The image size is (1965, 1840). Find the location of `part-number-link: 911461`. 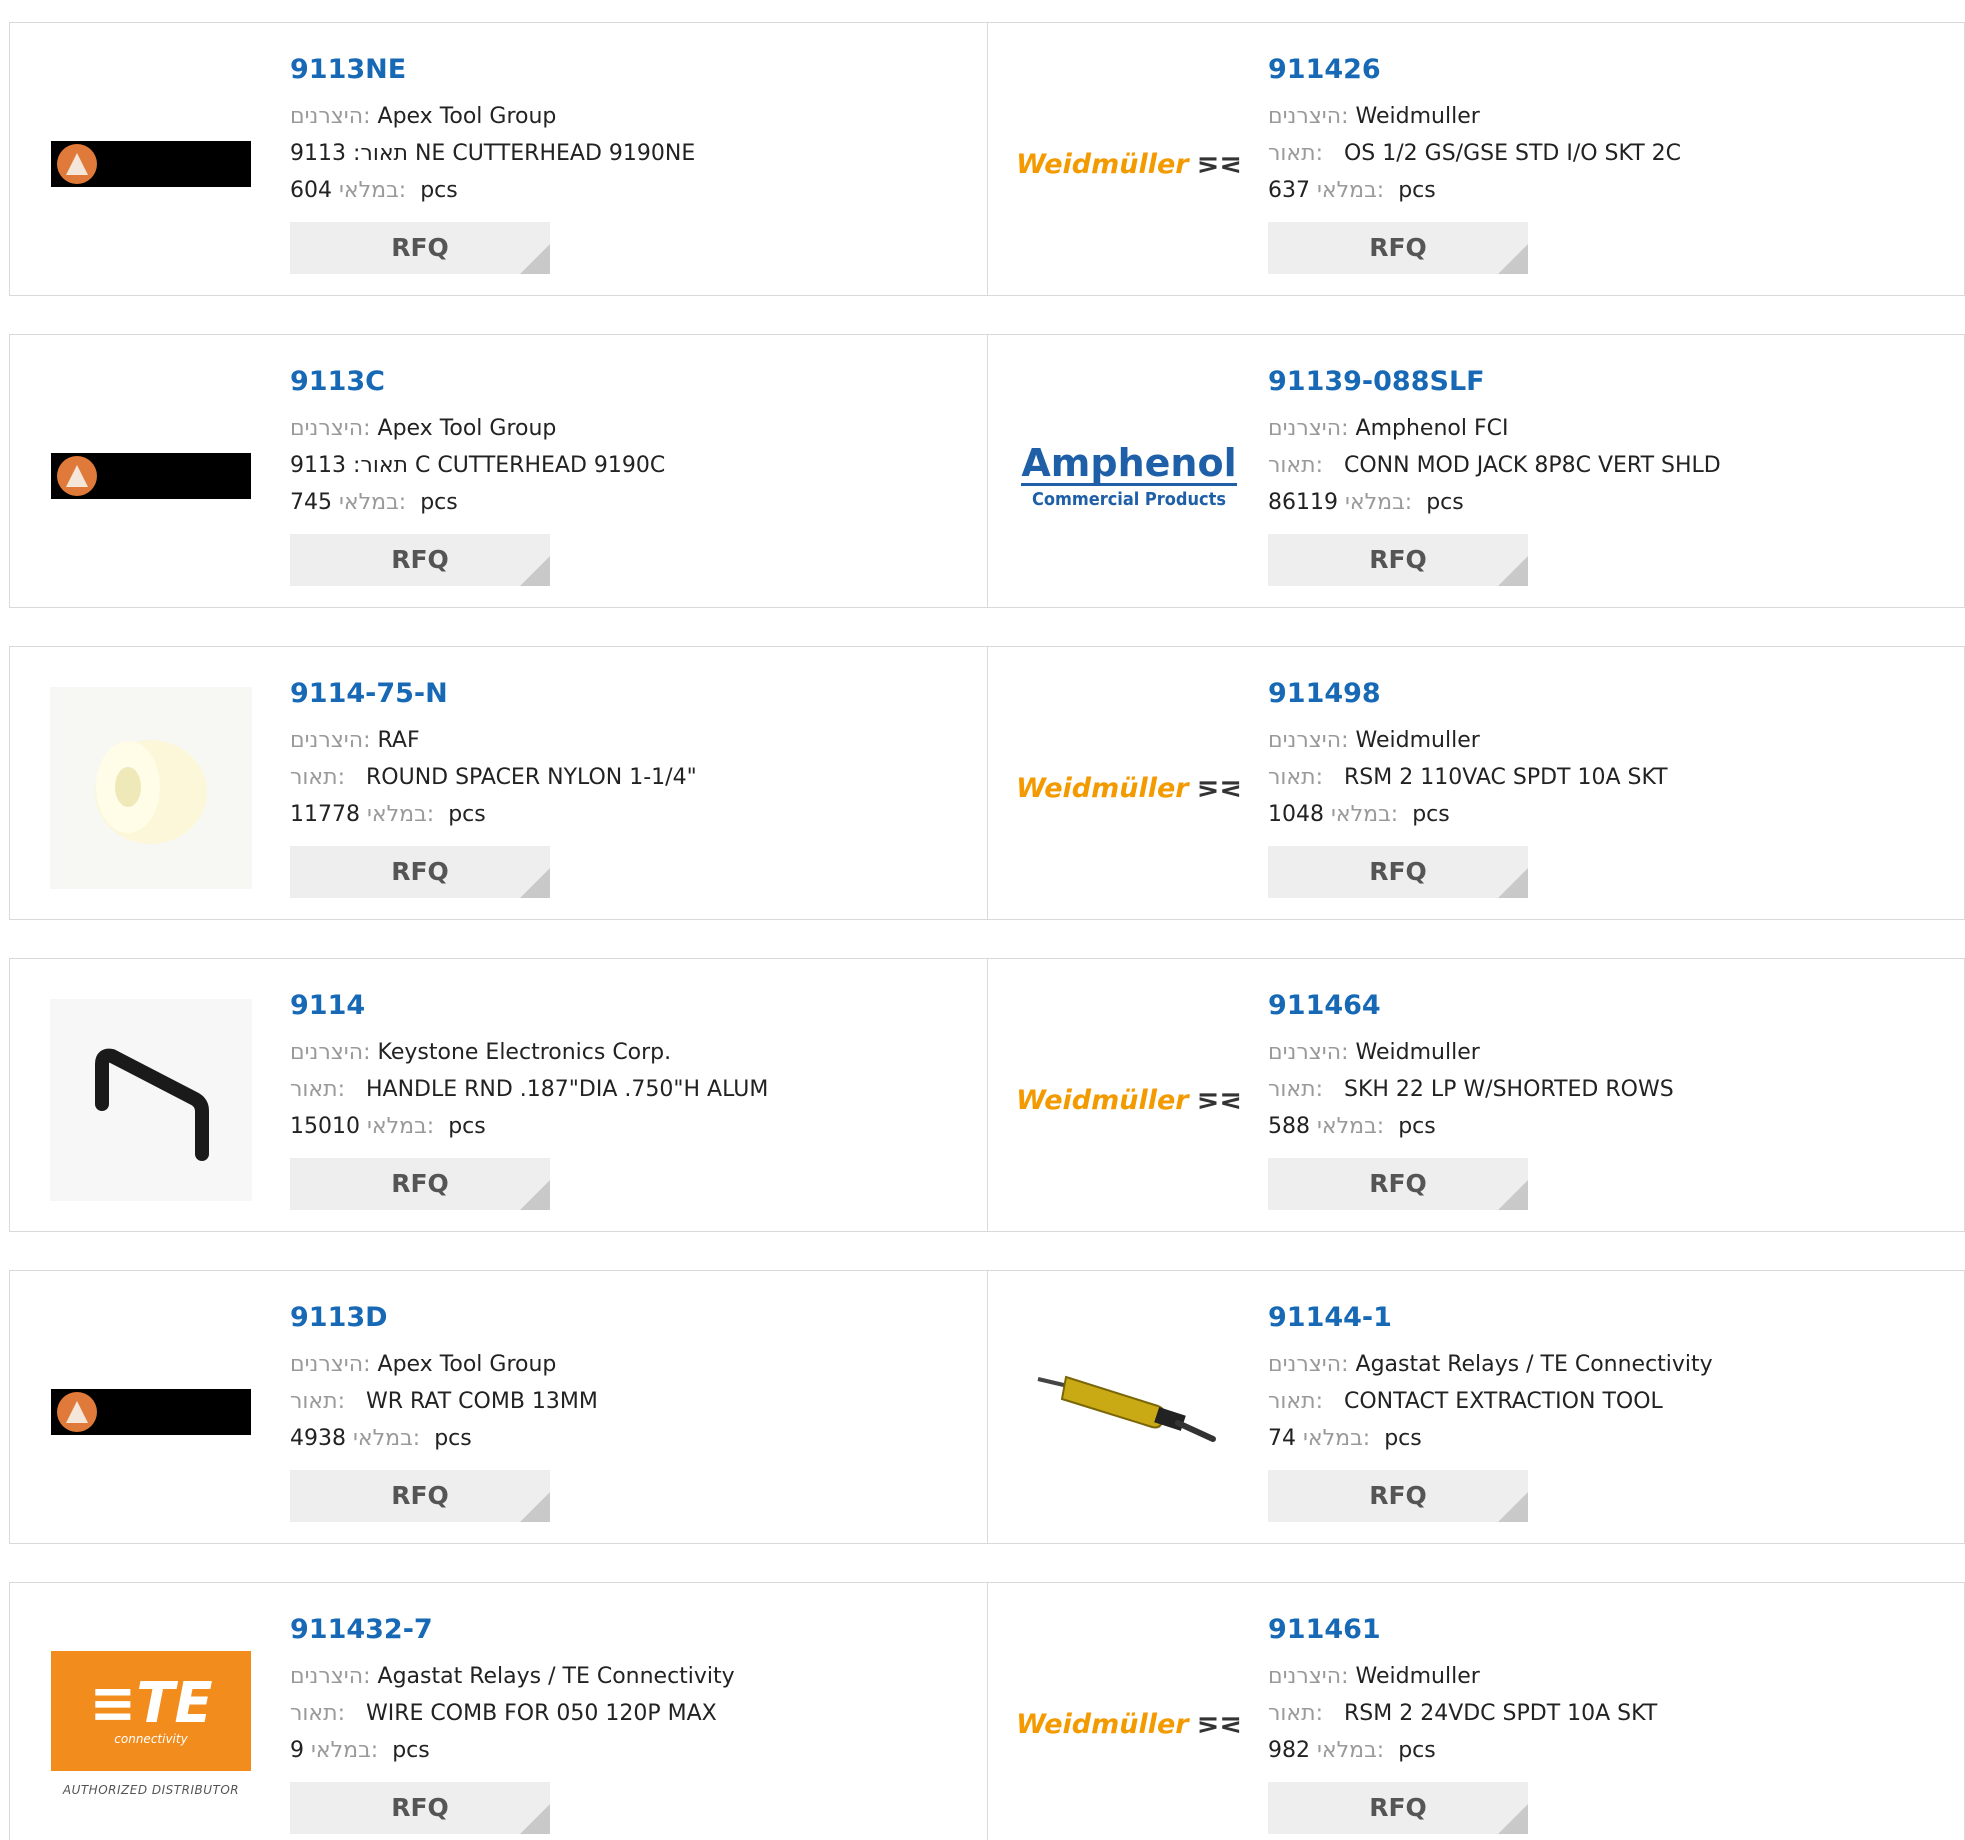

part-number-link: 911461 is located at coordinates (1611, 1630).